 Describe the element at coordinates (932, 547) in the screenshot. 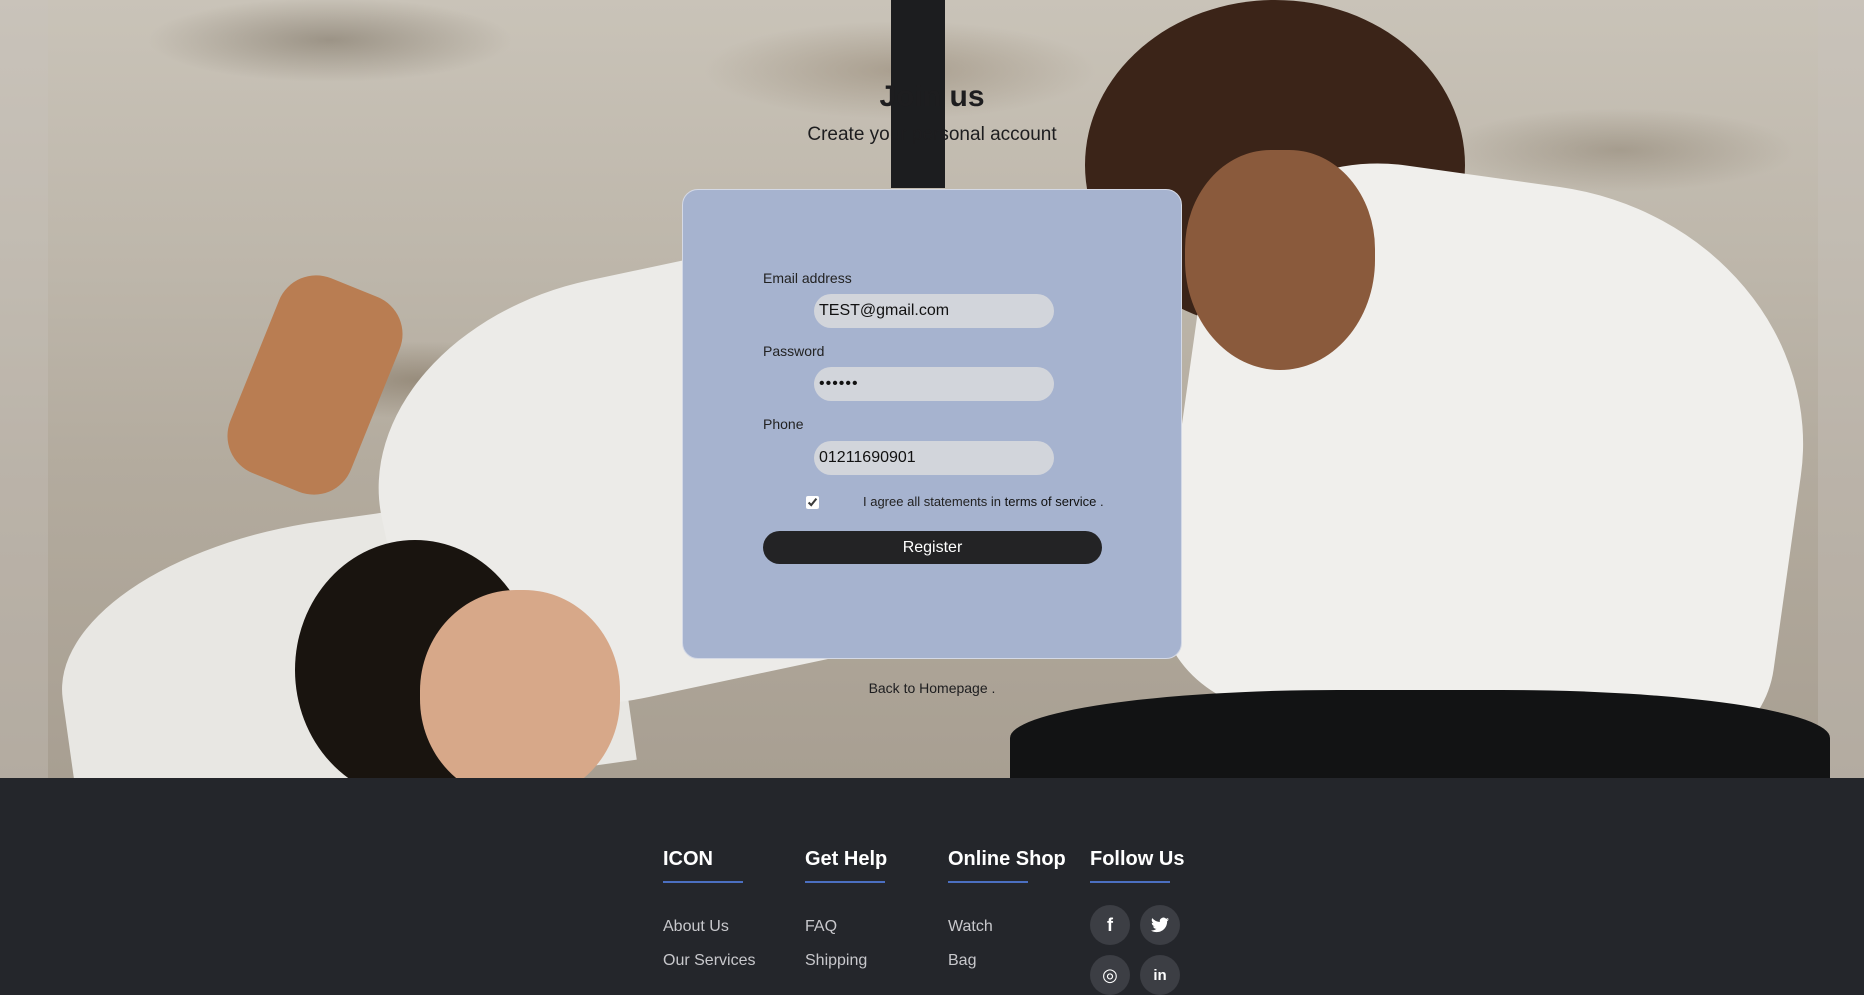

I see `register-button: Register` at that location.